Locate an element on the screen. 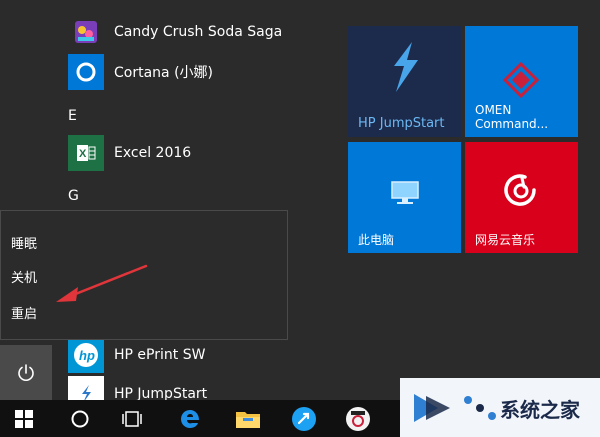 This screenshot has width=600, height=437. section-letter-e: E is located at coordinates (72, 116).